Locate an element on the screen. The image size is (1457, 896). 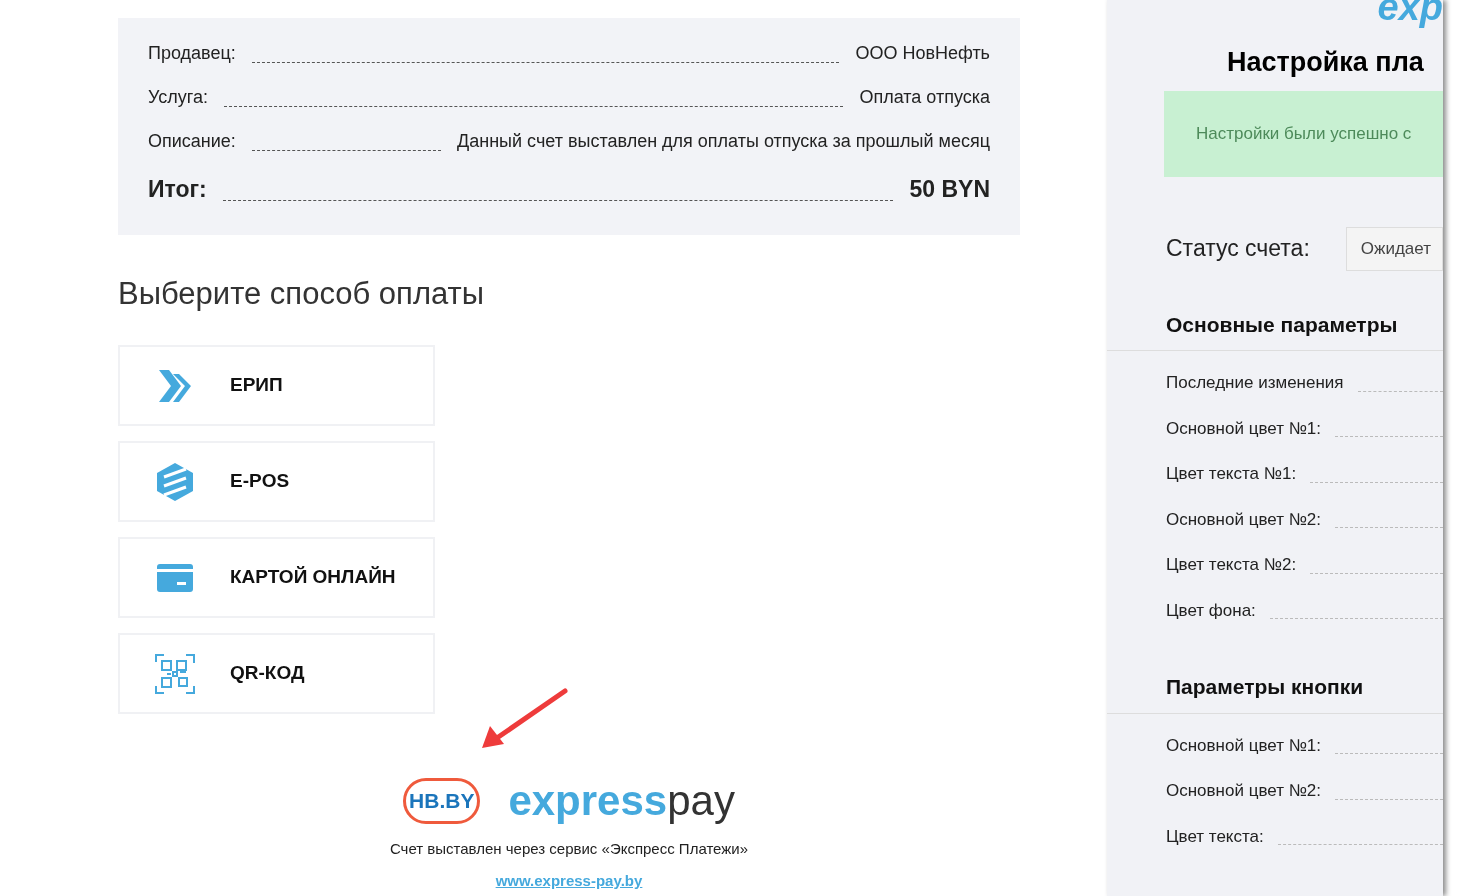
invoice-label: Описание: is located at coordinates (192, 141).